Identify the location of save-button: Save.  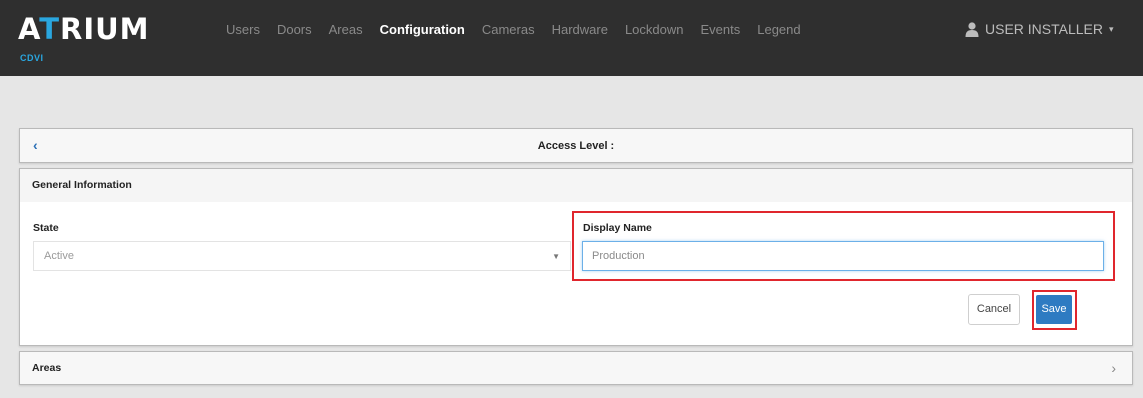
(1054, 309).